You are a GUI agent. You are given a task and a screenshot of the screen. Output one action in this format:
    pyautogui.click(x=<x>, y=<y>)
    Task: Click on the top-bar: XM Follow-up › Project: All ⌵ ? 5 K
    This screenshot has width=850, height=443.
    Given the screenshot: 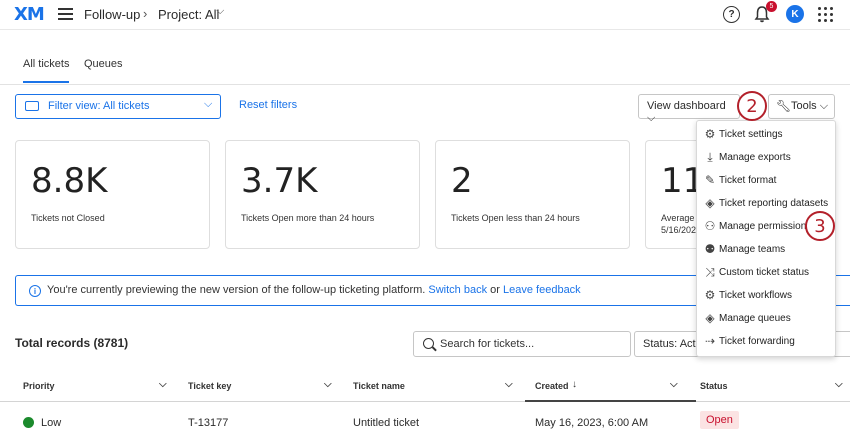 What is the action you would take?
    pyautogui.click(x=425, y=15)
    